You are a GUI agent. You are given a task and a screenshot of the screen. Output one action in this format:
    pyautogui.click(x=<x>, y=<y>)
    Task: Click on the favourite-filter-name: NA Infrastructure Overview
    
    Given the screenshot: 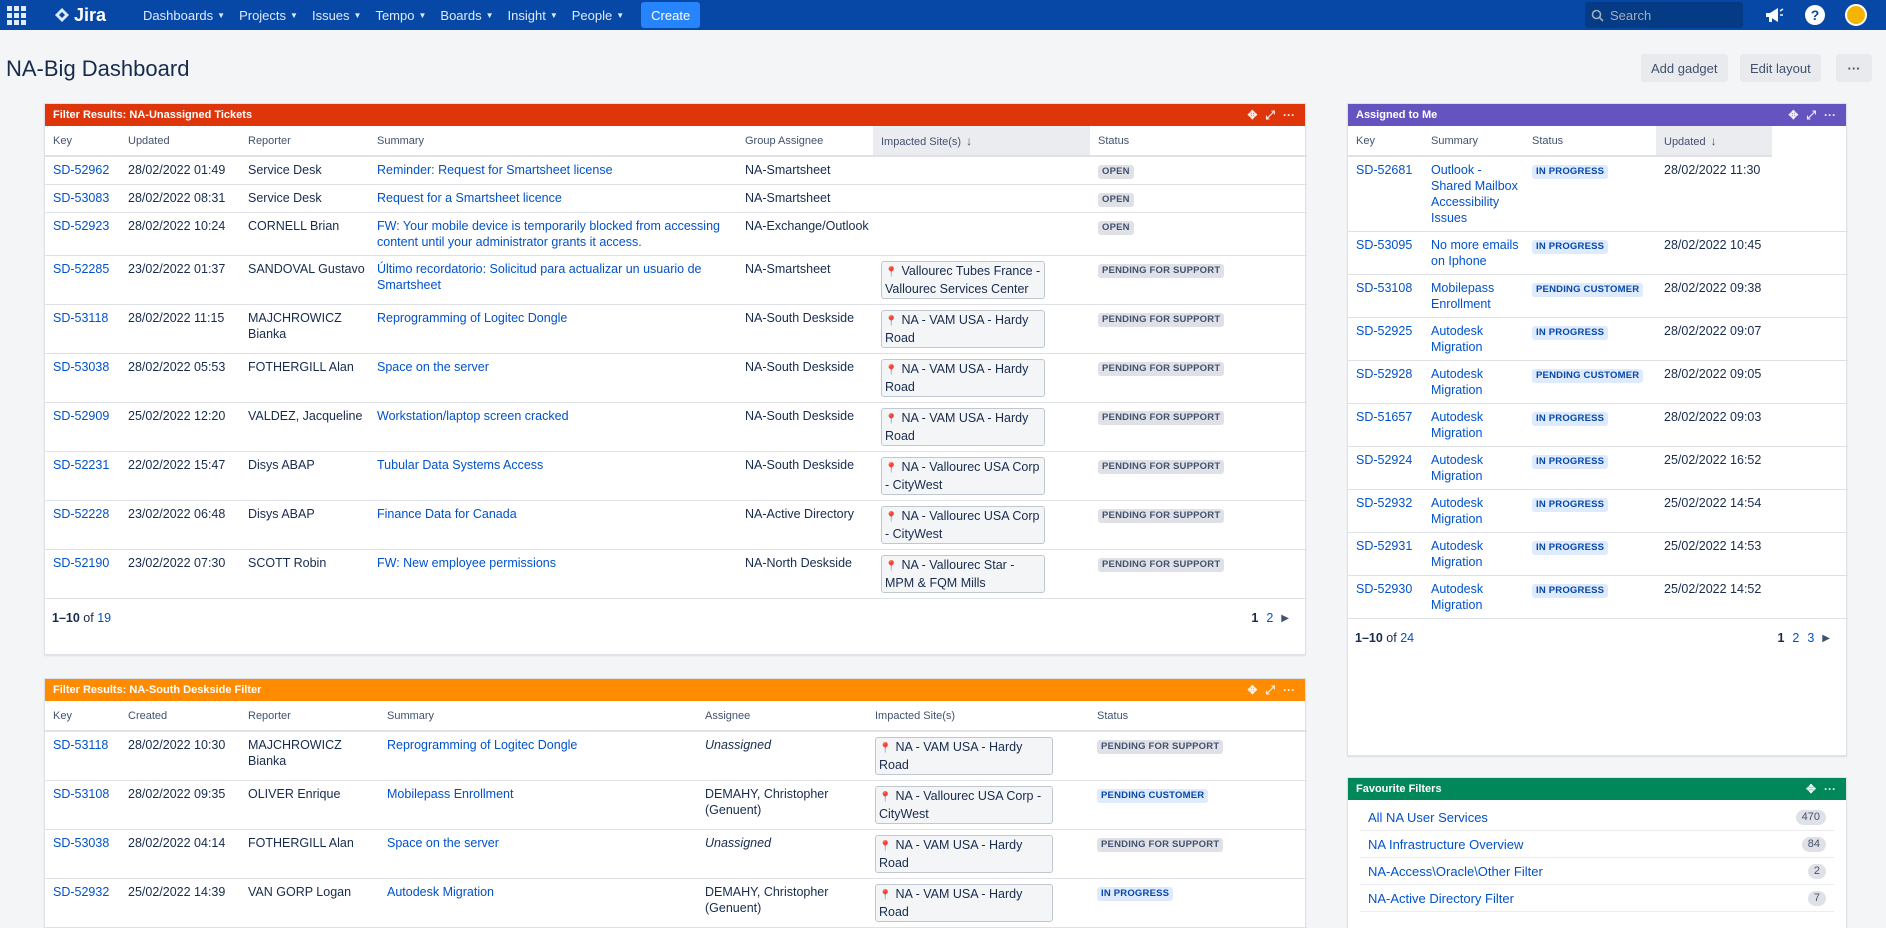 What is the action you would take?
    pyautogui.click(x=1445, y=844)
    